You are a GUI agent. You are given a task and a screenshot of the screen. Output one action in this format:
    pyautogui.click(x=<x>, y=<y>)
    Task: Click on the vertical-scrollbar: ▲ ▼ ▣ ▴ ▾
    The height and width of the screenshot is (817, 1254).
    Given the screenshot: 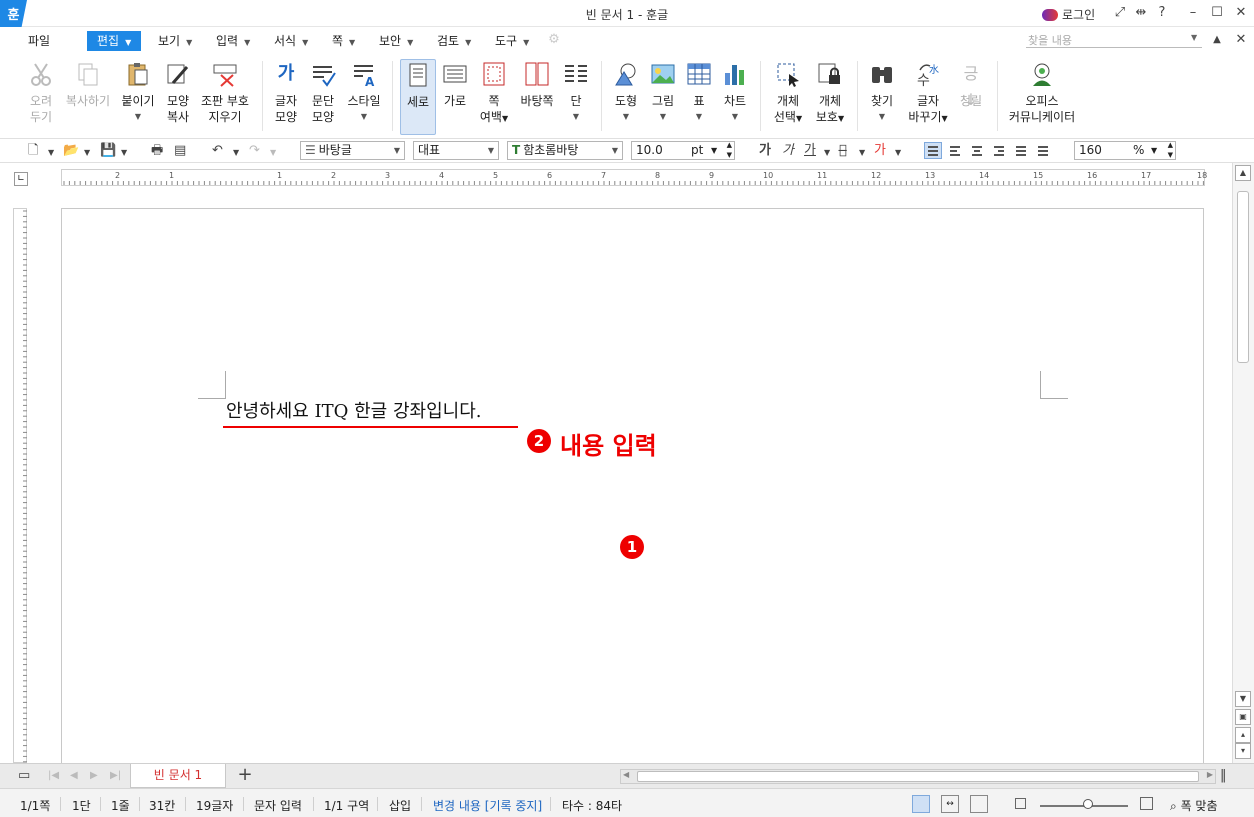 What is the action you would take?
    pyautogui.click(x=1243, y=463)
    